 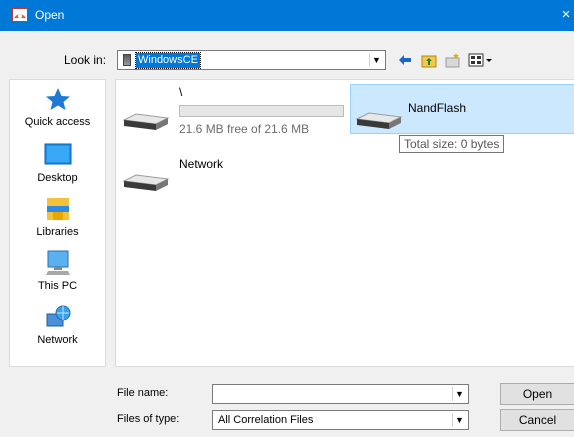 I want to click on network-item: Network, so click(x=235, y=175).